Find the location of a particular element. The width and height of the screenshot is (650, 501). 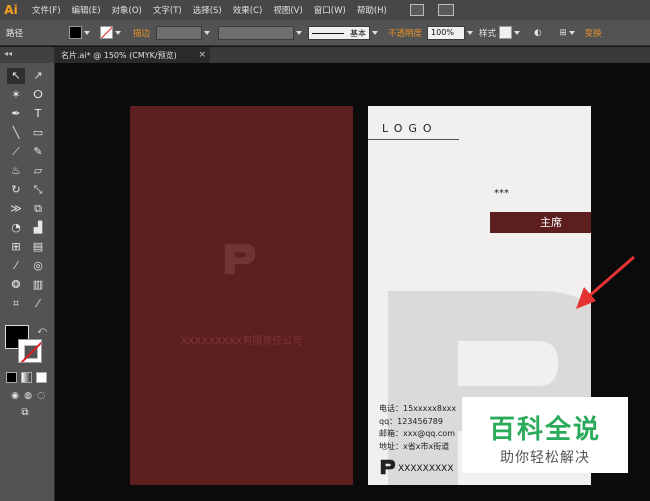

eyedropper-tool-icon: ⁄ is located at coordinates (16, 266).